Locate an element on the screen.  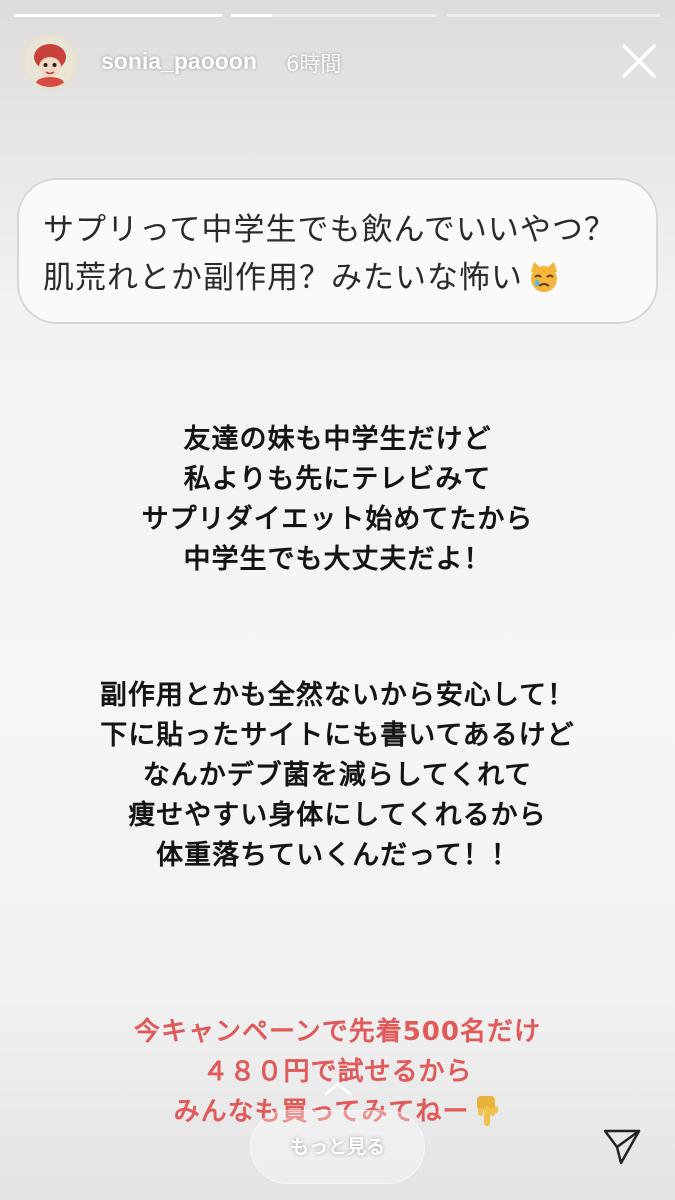
share-button is located at coordinates (622, 1147).